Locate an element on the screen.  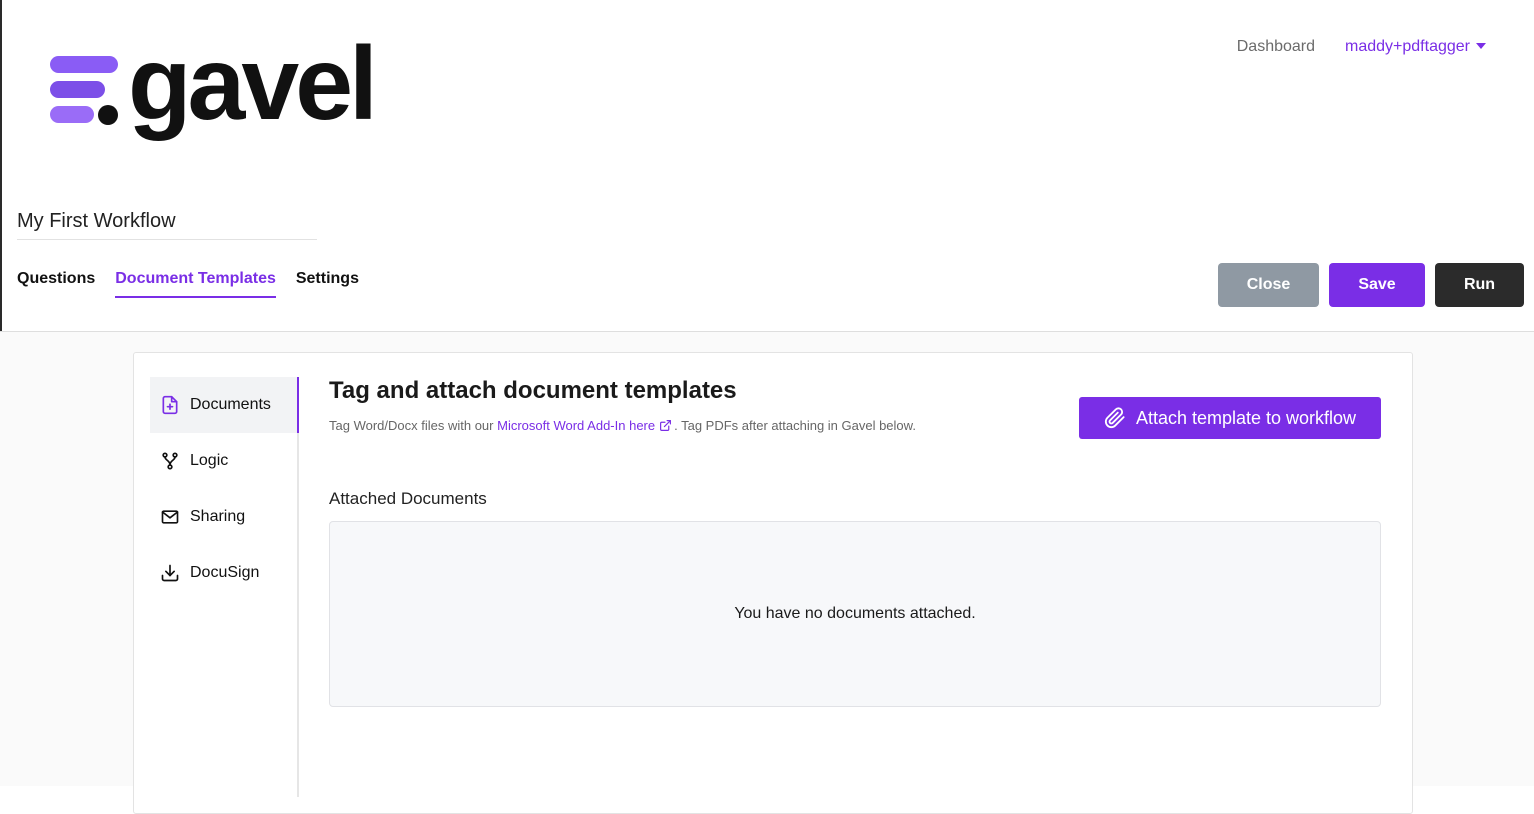
word-addin-link: Microsoft Word Add-In here is located at coordinates (576, 425).